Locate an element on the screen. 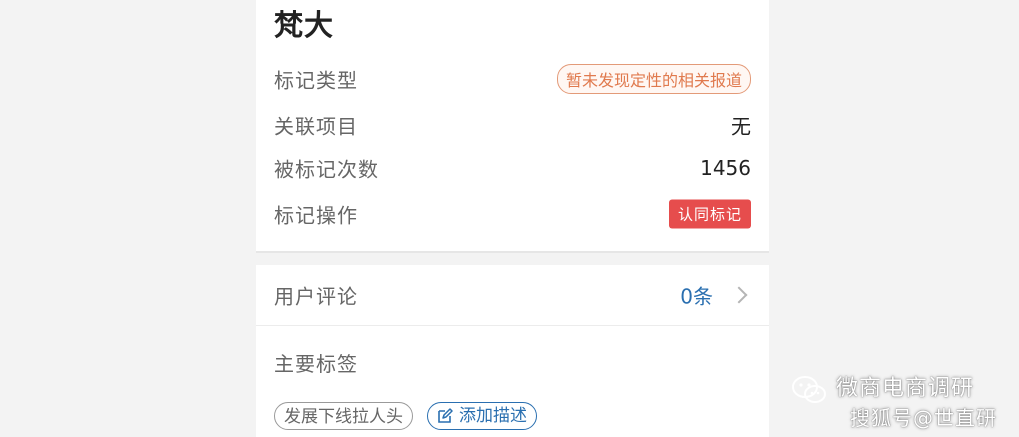  detail-label: 被标记次数 is located at coordinates (326, 169).